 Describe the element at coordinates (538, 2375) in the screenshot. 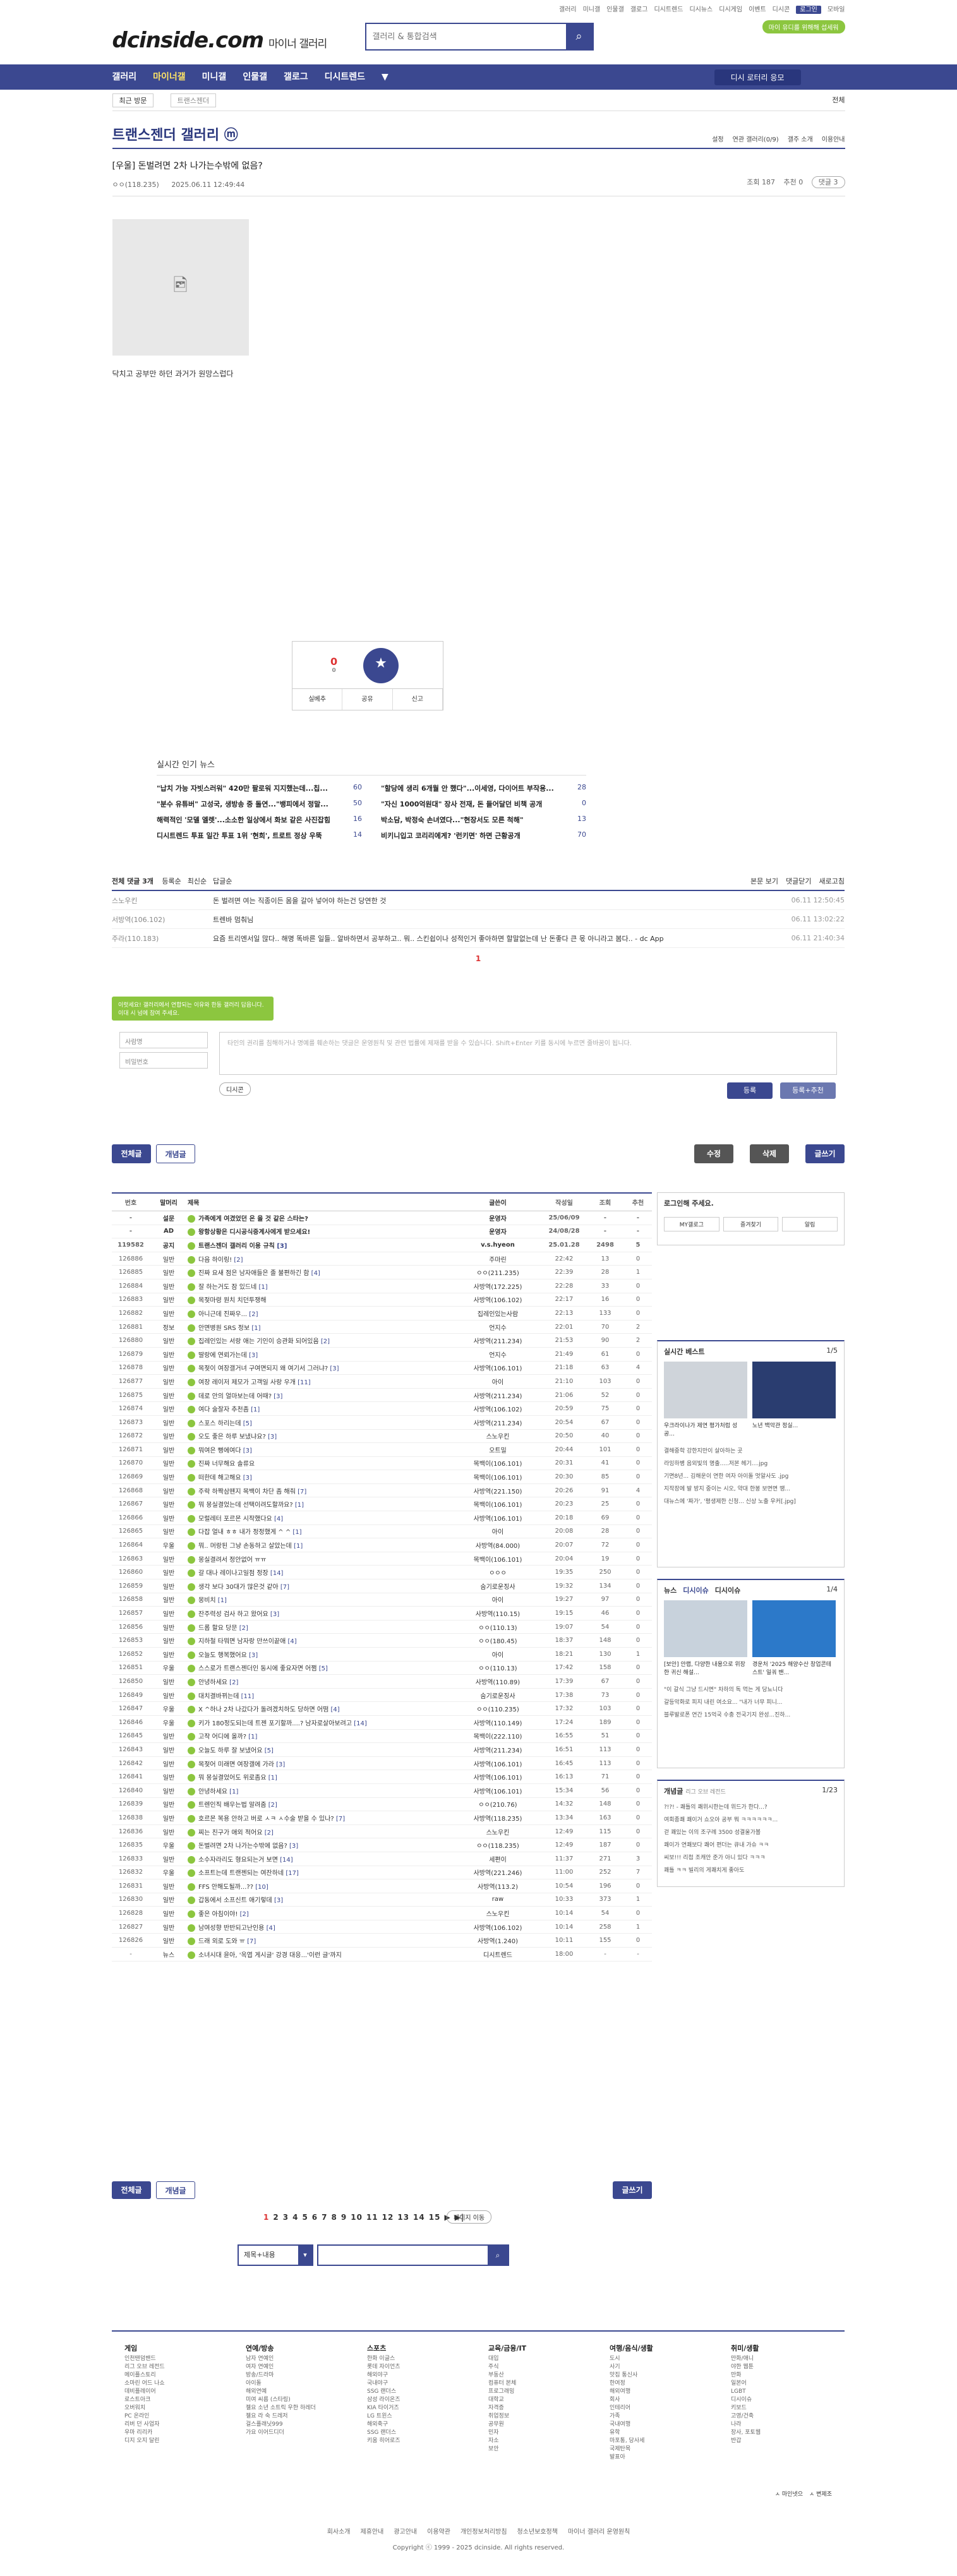

I see `footer-link: 부동산` at that location.